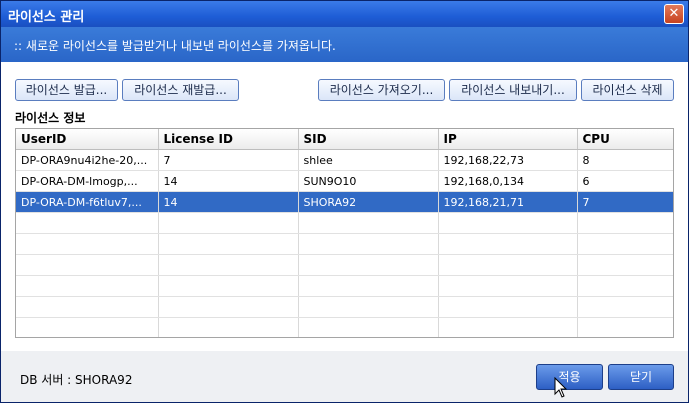 The image size is (689, 403). I want to click on cell-ip: 192,168,0,134, so click(508, 181).